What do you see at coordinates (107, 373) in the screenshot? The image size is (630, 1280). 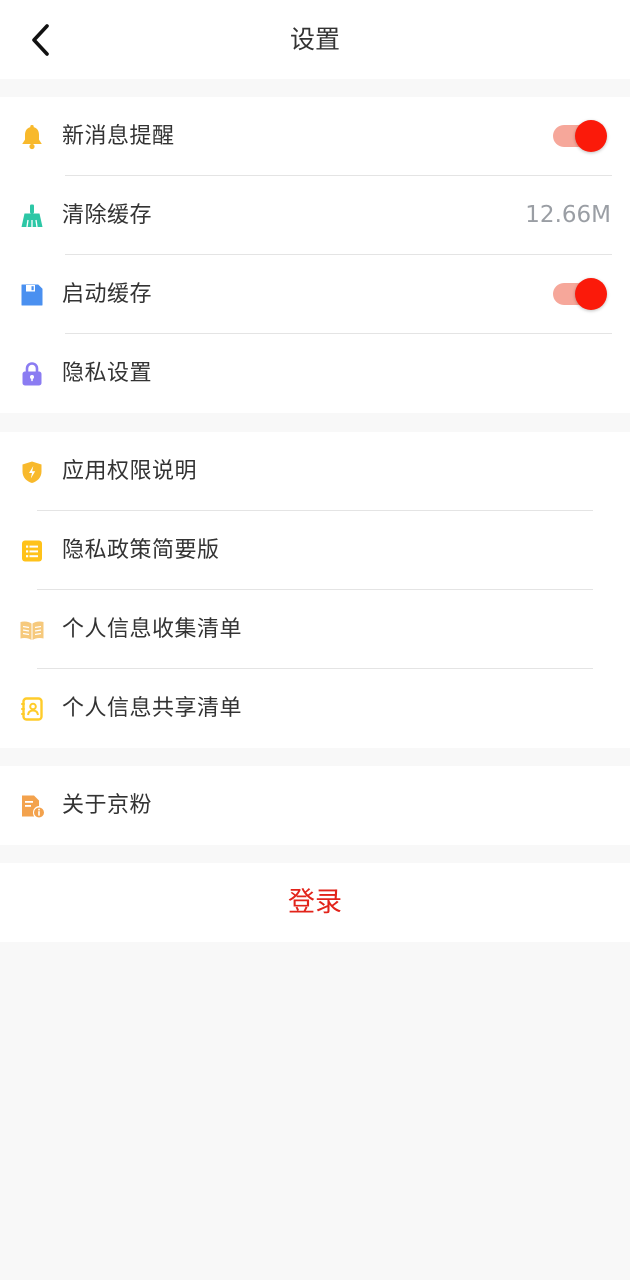 I see `setting-label: 隐私设置` at bounding box center [107, 373].